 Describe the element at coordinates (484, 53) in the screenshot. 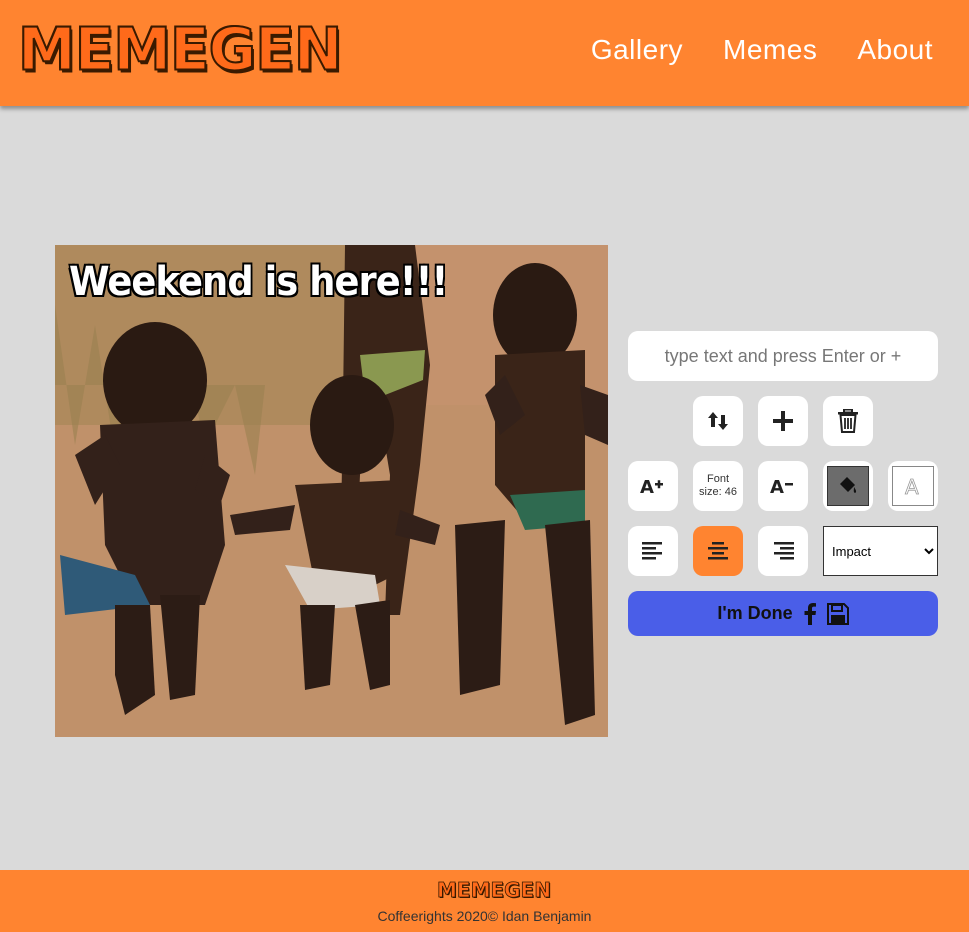

I see `header: MEMEGEN Gallery Memes About` at that location.